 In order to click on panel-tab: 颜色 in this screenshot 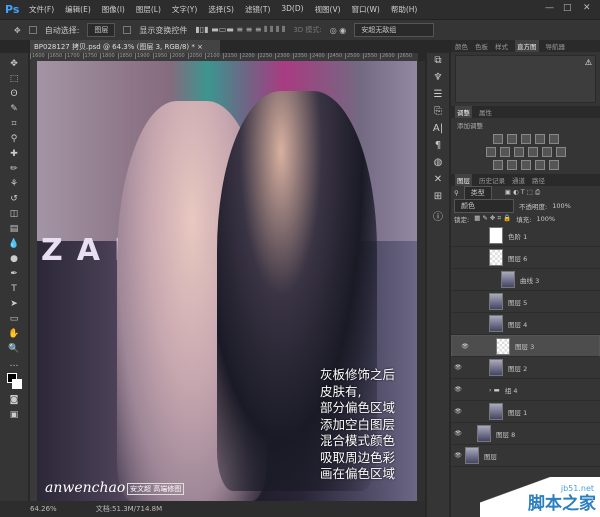, I will do `click(461, 46)`.